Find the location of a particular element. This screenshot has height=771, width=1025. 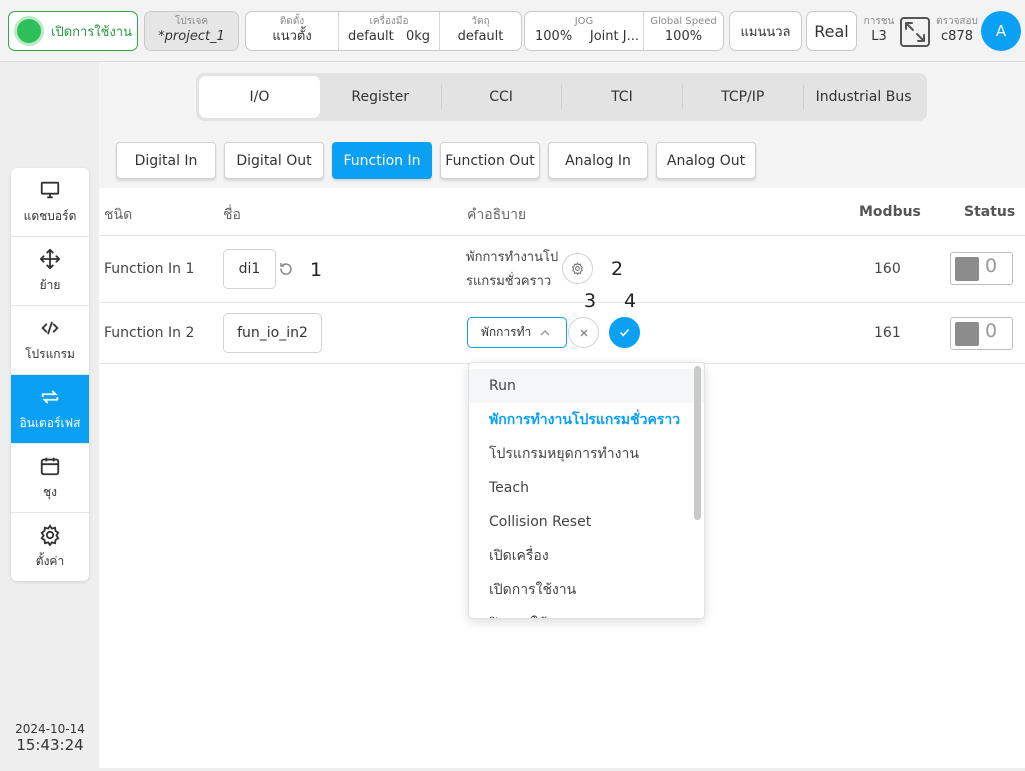

close-icon is located at coordinates (583, 332).